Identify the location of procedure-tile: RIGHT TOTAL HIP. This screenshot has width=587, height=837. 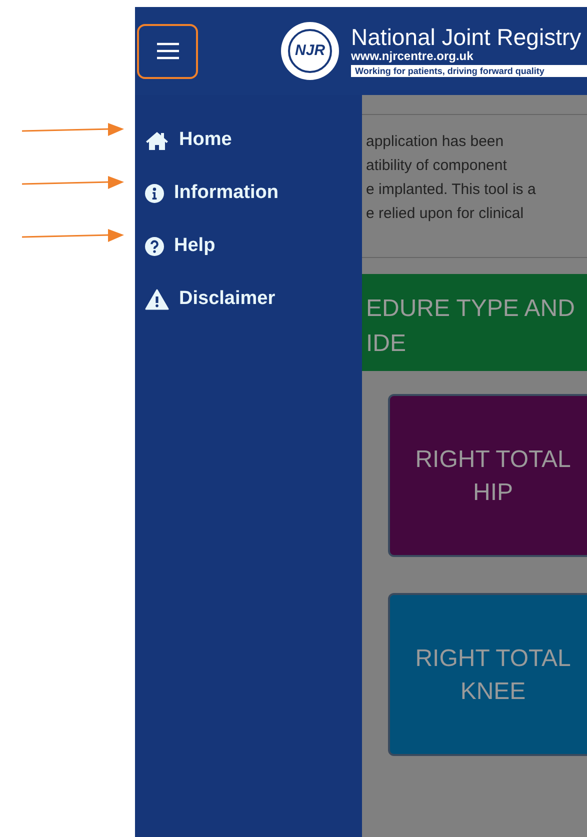
(487, 475).